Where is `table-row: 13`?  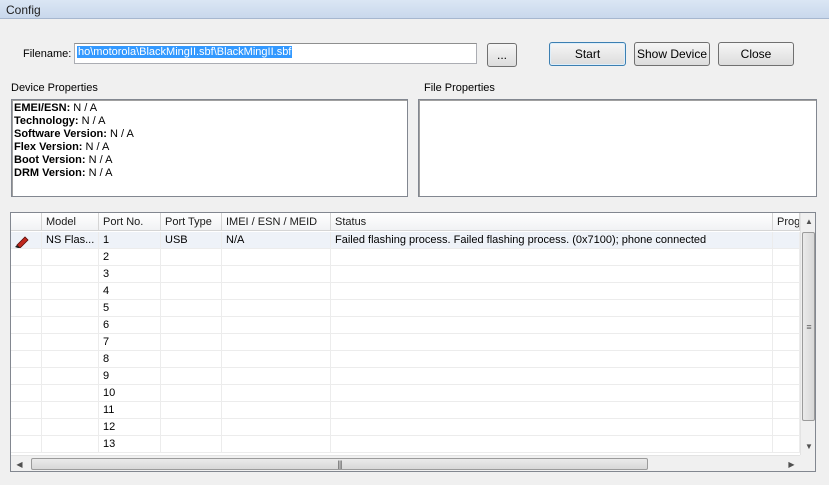
table-row: 13 is located at coordinates (405, 444).